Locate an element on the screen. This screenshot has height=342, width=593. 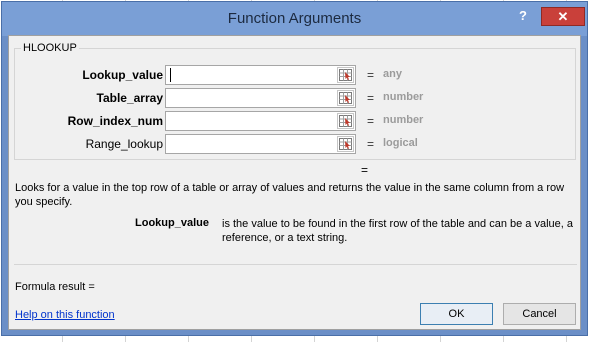
range-lookup-input is located at coordinates (260, 144).